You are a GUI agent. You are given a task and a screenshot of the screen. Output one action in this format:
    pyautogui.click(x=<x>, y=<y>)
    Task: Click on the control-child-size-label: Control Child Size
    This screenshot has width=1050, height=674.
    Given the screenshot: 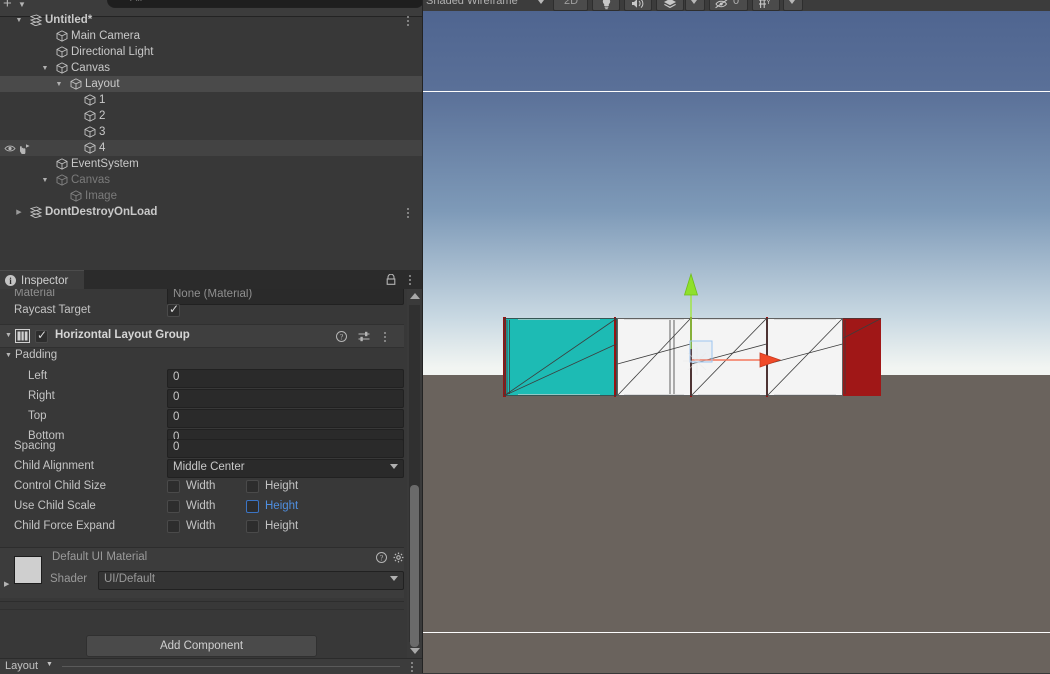 What is the action you would take?
    pyautogui.click(x=60, y=486)
    